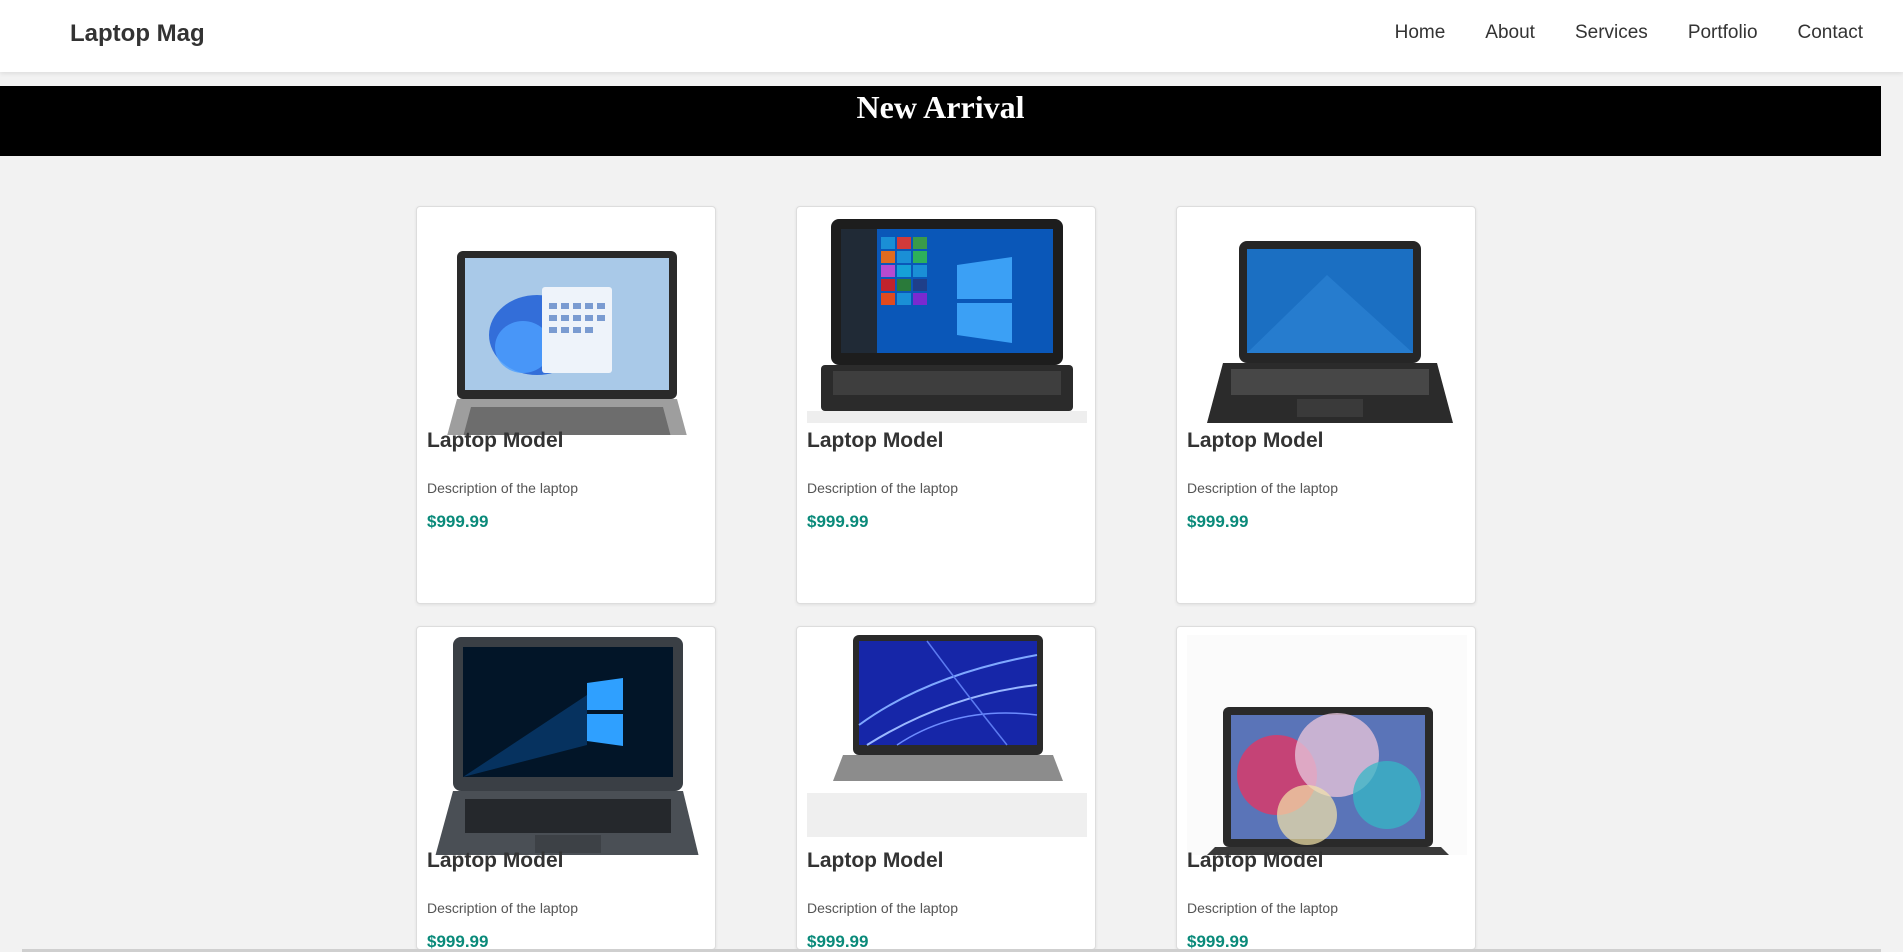 The width and height of the screenshot is (1903, 952). What do you see at coordinates (1510, 33) in the screenshot?
I see `nav-about-link: About` at bounding box center [1510, 33].